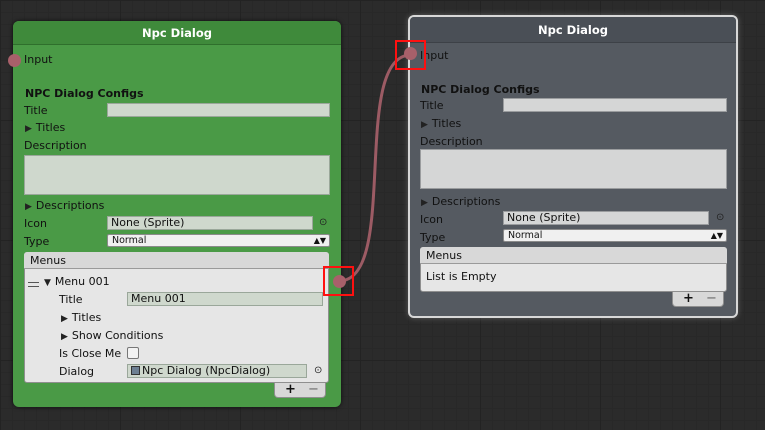  I want to click on foldout-down-arrow-icon: ▼, so click(47, 283).